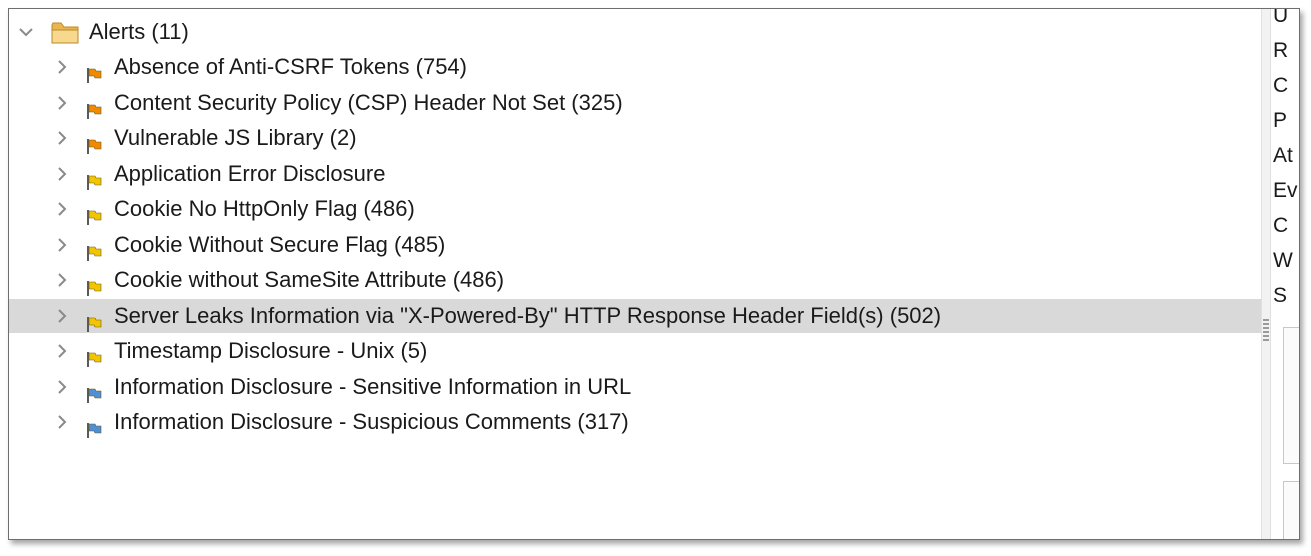 The width and height of the screenshot is (1311, 556). What do you see at coordinates (235, 137) in the screenshot?
I see `alert-tree-item-label: Vulnerable JS Library (2)` at bounding box center [235, 137].